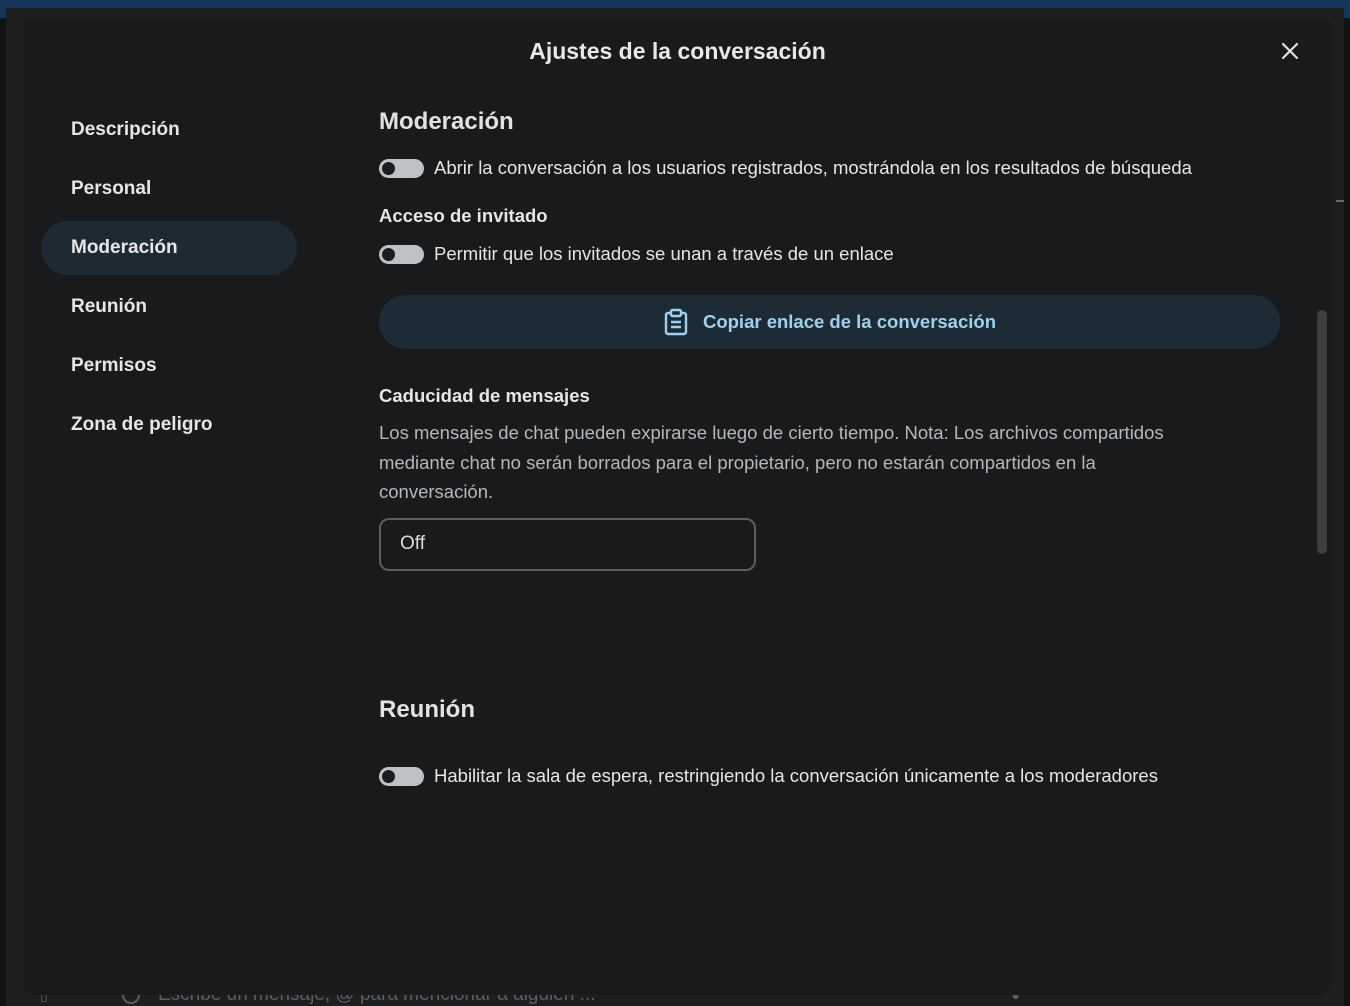 This screenshot has width=1350, height=1006. I want to click on nav-item-moderacion: Moderación, so click(169, 248).